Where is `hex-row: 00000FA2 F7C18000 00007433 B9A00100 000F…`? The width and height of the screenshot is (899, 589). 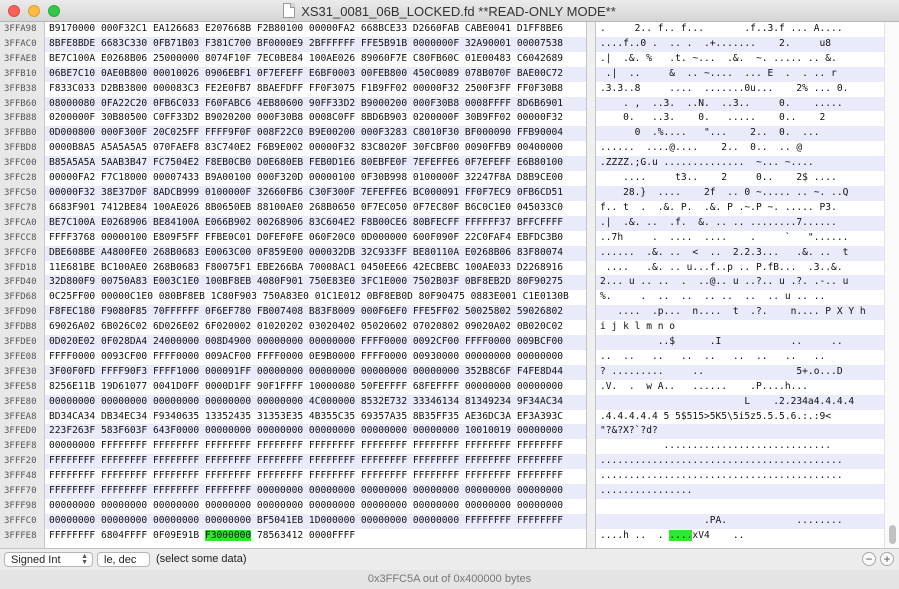 hex-row: 00000FA2 F7C18000 00007433 B9A00100 000F… is located at coordinates (315, 178).